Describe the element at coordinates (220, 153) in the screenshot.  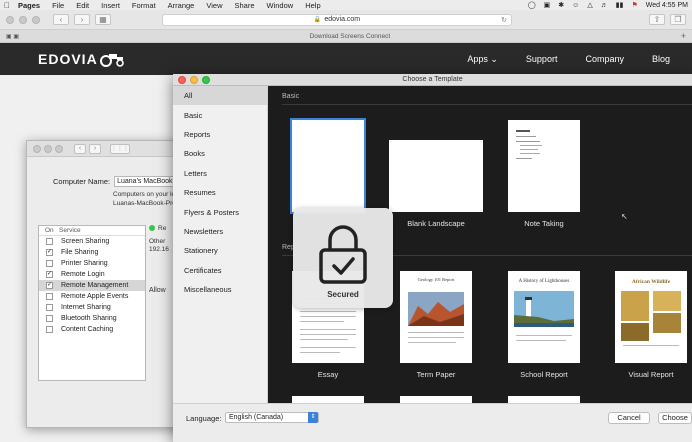
I see `category-item: Books` at that location.